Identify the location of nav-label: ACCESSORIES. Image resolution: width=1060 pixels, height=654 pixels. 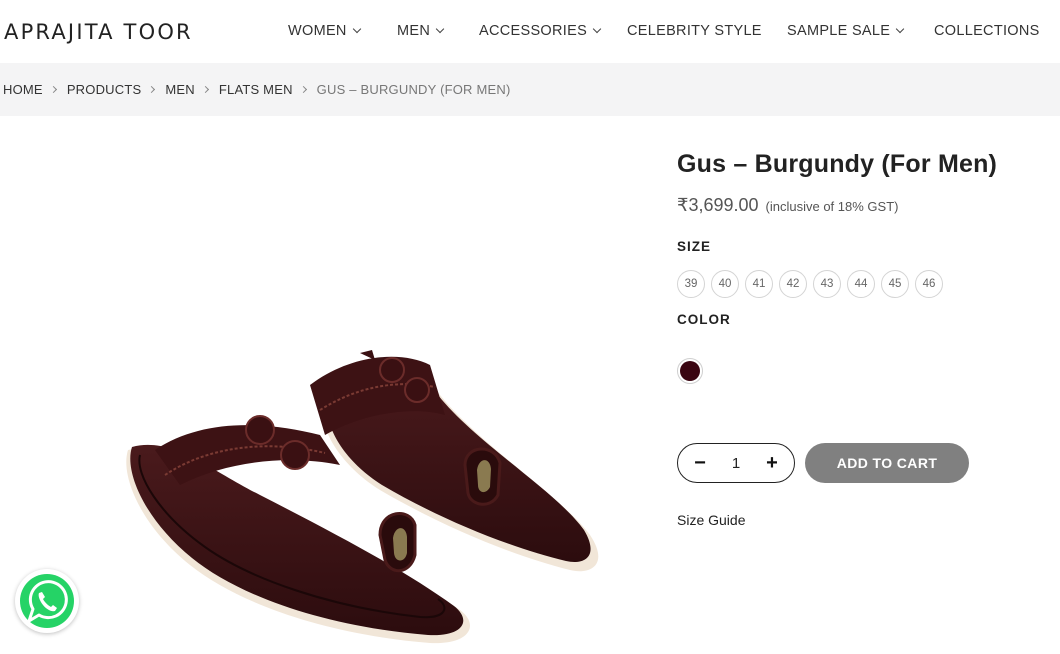
(533, 31).